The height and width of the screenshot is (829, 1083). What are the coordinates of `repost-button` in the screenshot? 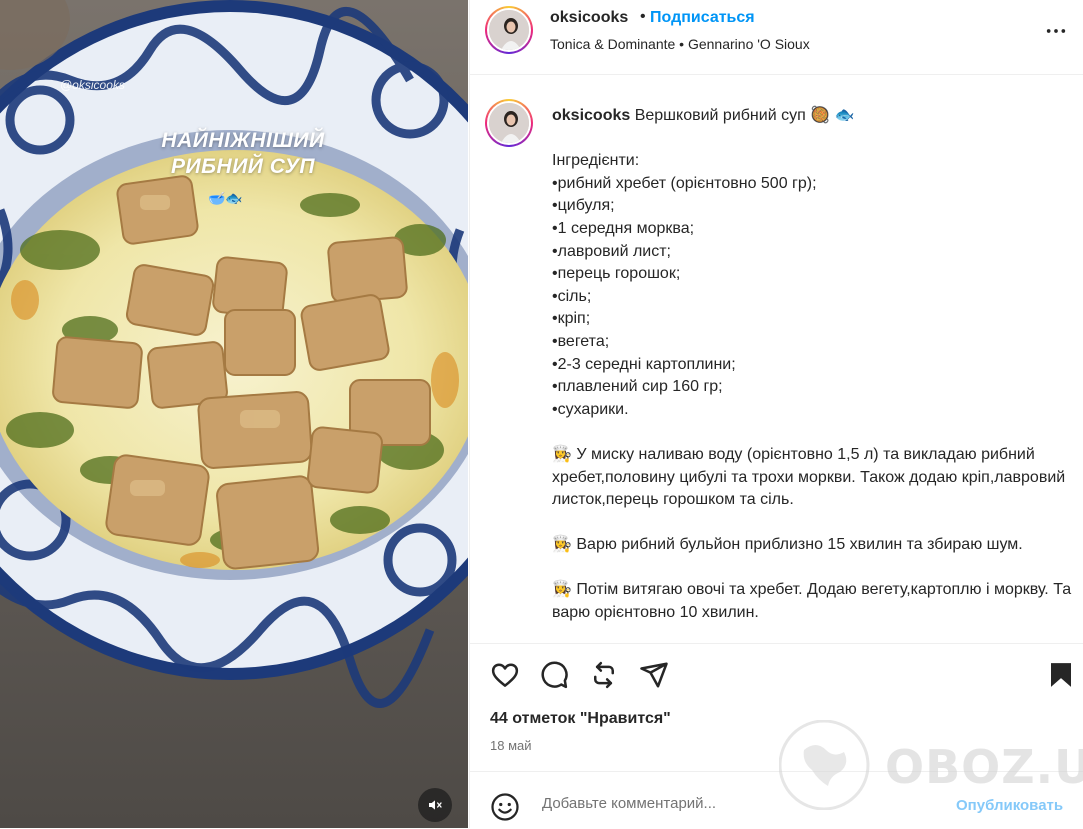 It's located at (604, 677).